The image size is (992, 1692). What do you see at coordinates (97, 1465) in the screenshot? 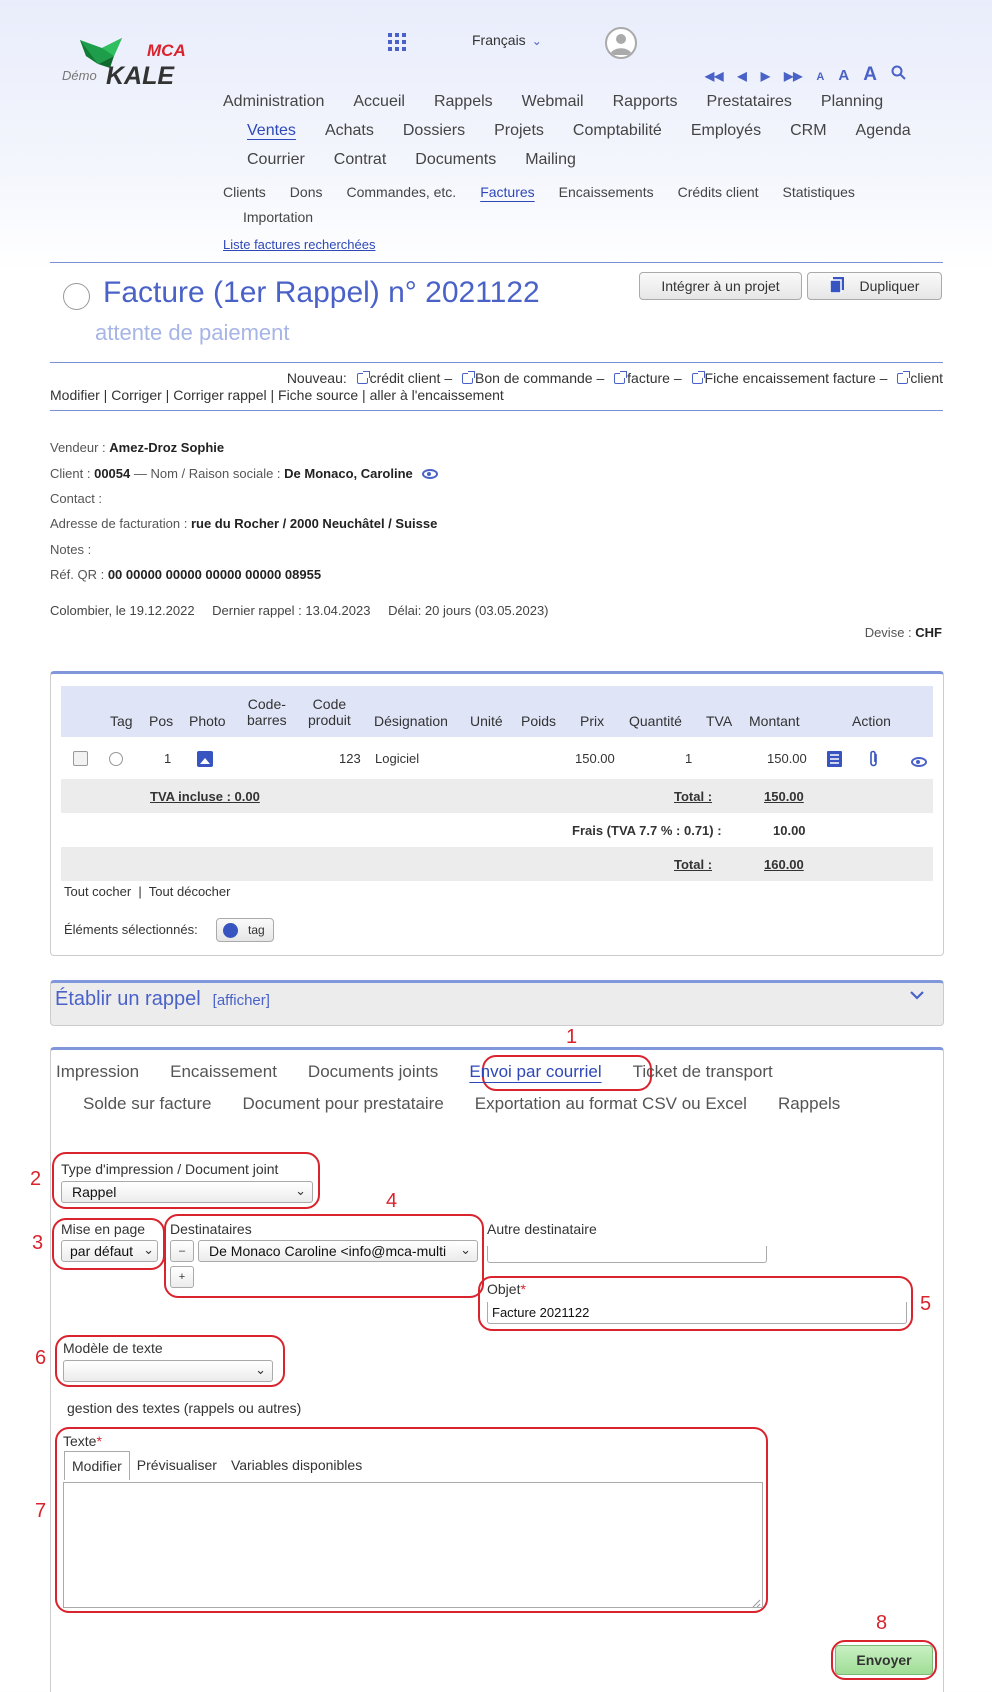
I see `editor-tab-modifier: Modifier` at bounding box center [97, 1465].